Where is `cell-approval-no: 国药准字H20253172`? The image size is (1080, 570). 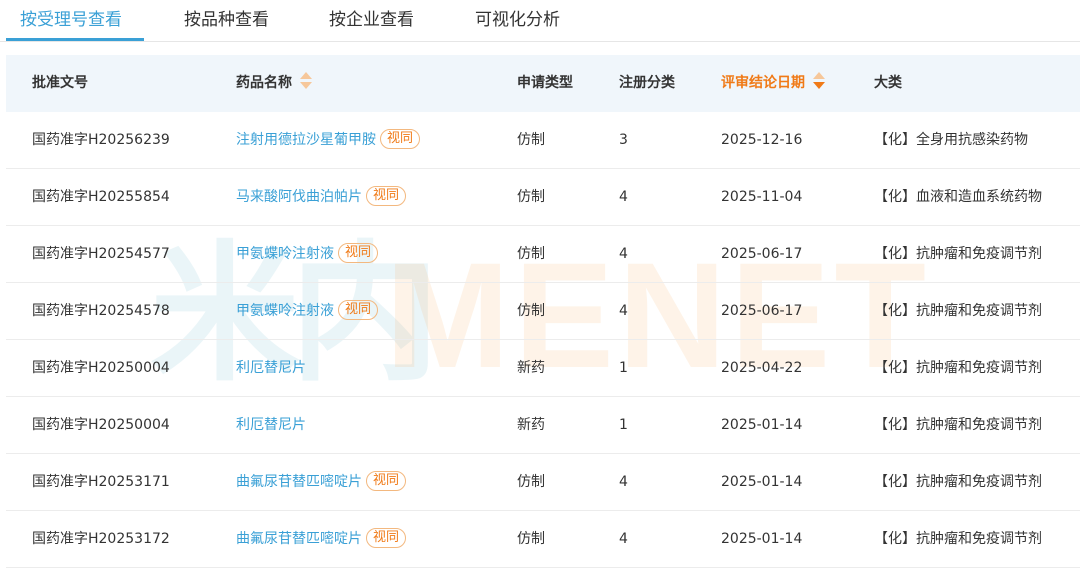 cell-approval-no: 国药准字H20253172 is located at coordinates (101, 539).